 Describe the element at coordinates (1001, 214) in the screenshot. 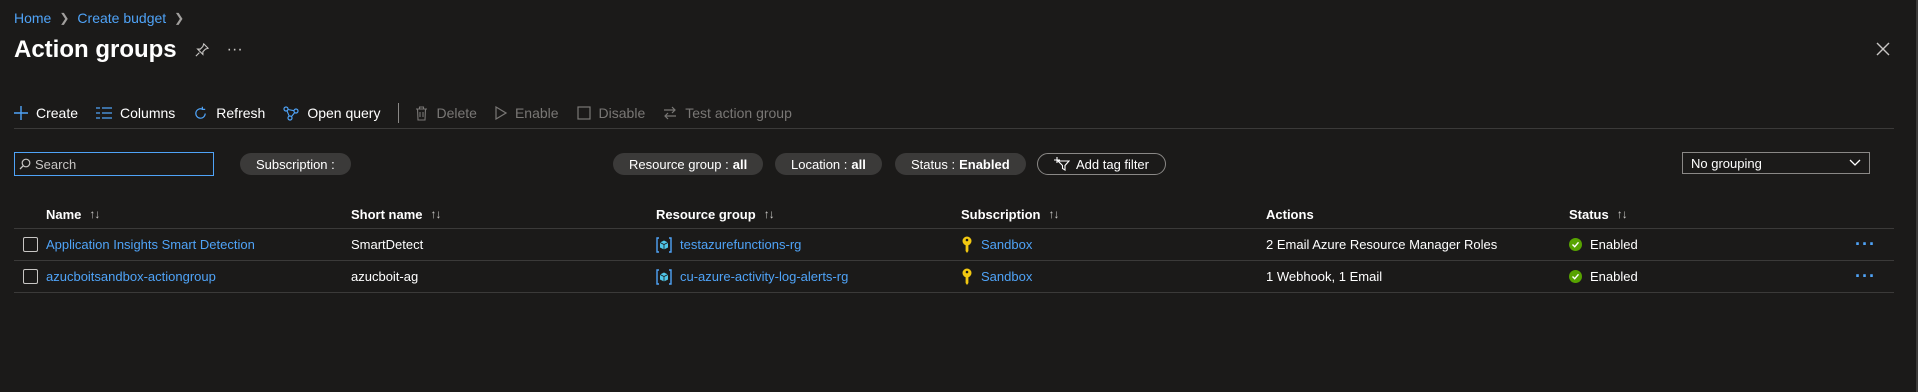

I see `header-subscription-label: Subscription` at that location.